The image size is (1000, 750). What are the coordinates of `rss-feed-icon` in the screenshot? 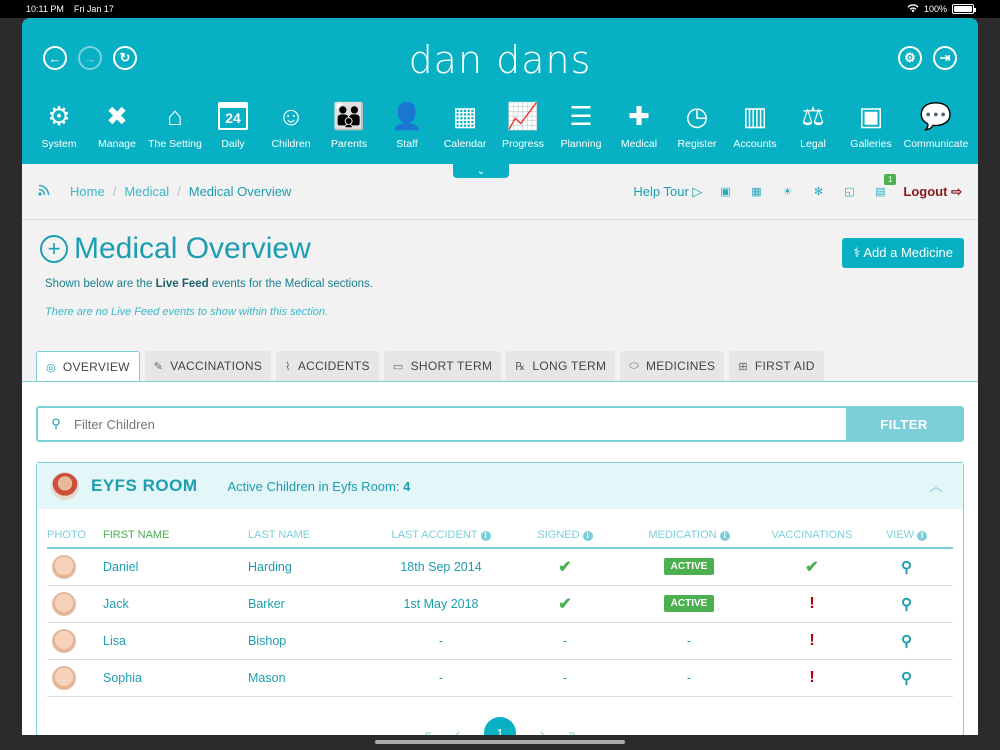 It's located at (44, 191).